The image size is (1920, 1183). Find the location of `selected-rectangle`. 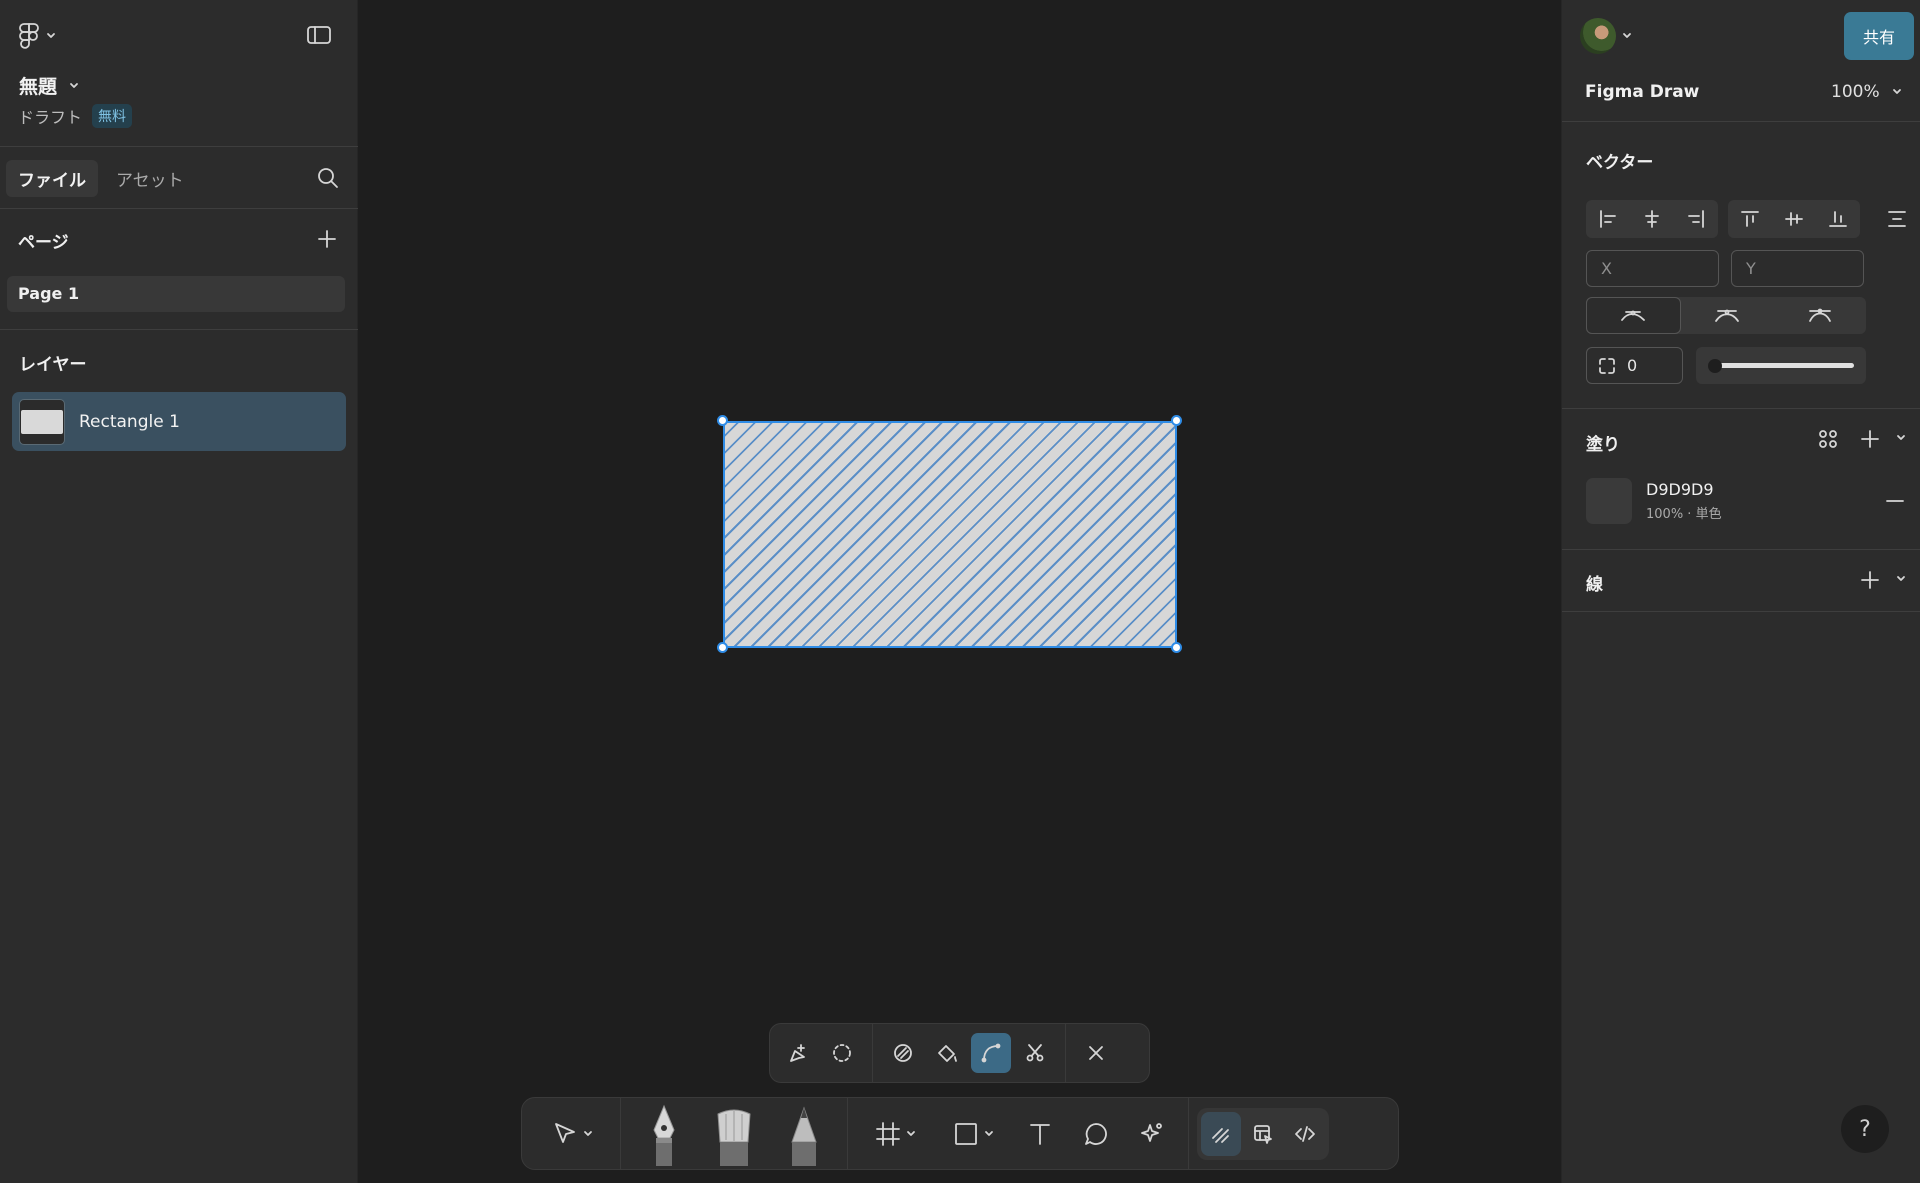

selected-rectangle is located at coordinates (950, 534).